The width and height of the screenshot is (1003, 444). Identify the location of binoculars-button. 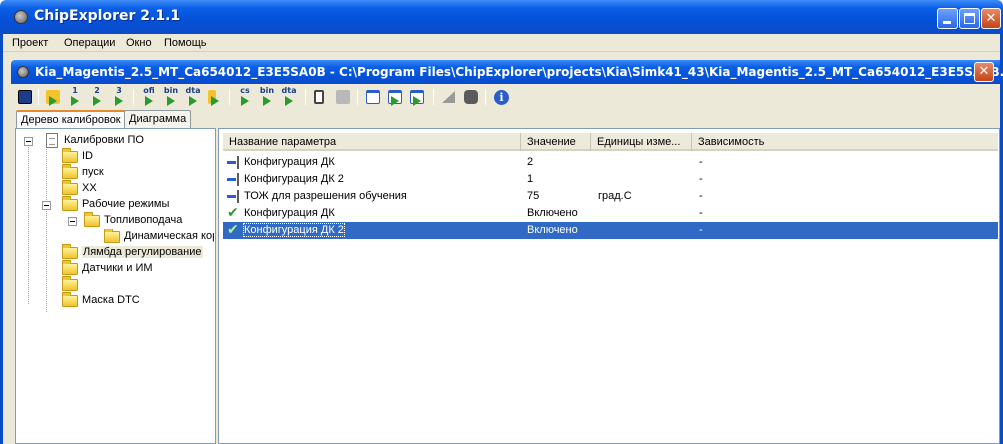
(471, 97).